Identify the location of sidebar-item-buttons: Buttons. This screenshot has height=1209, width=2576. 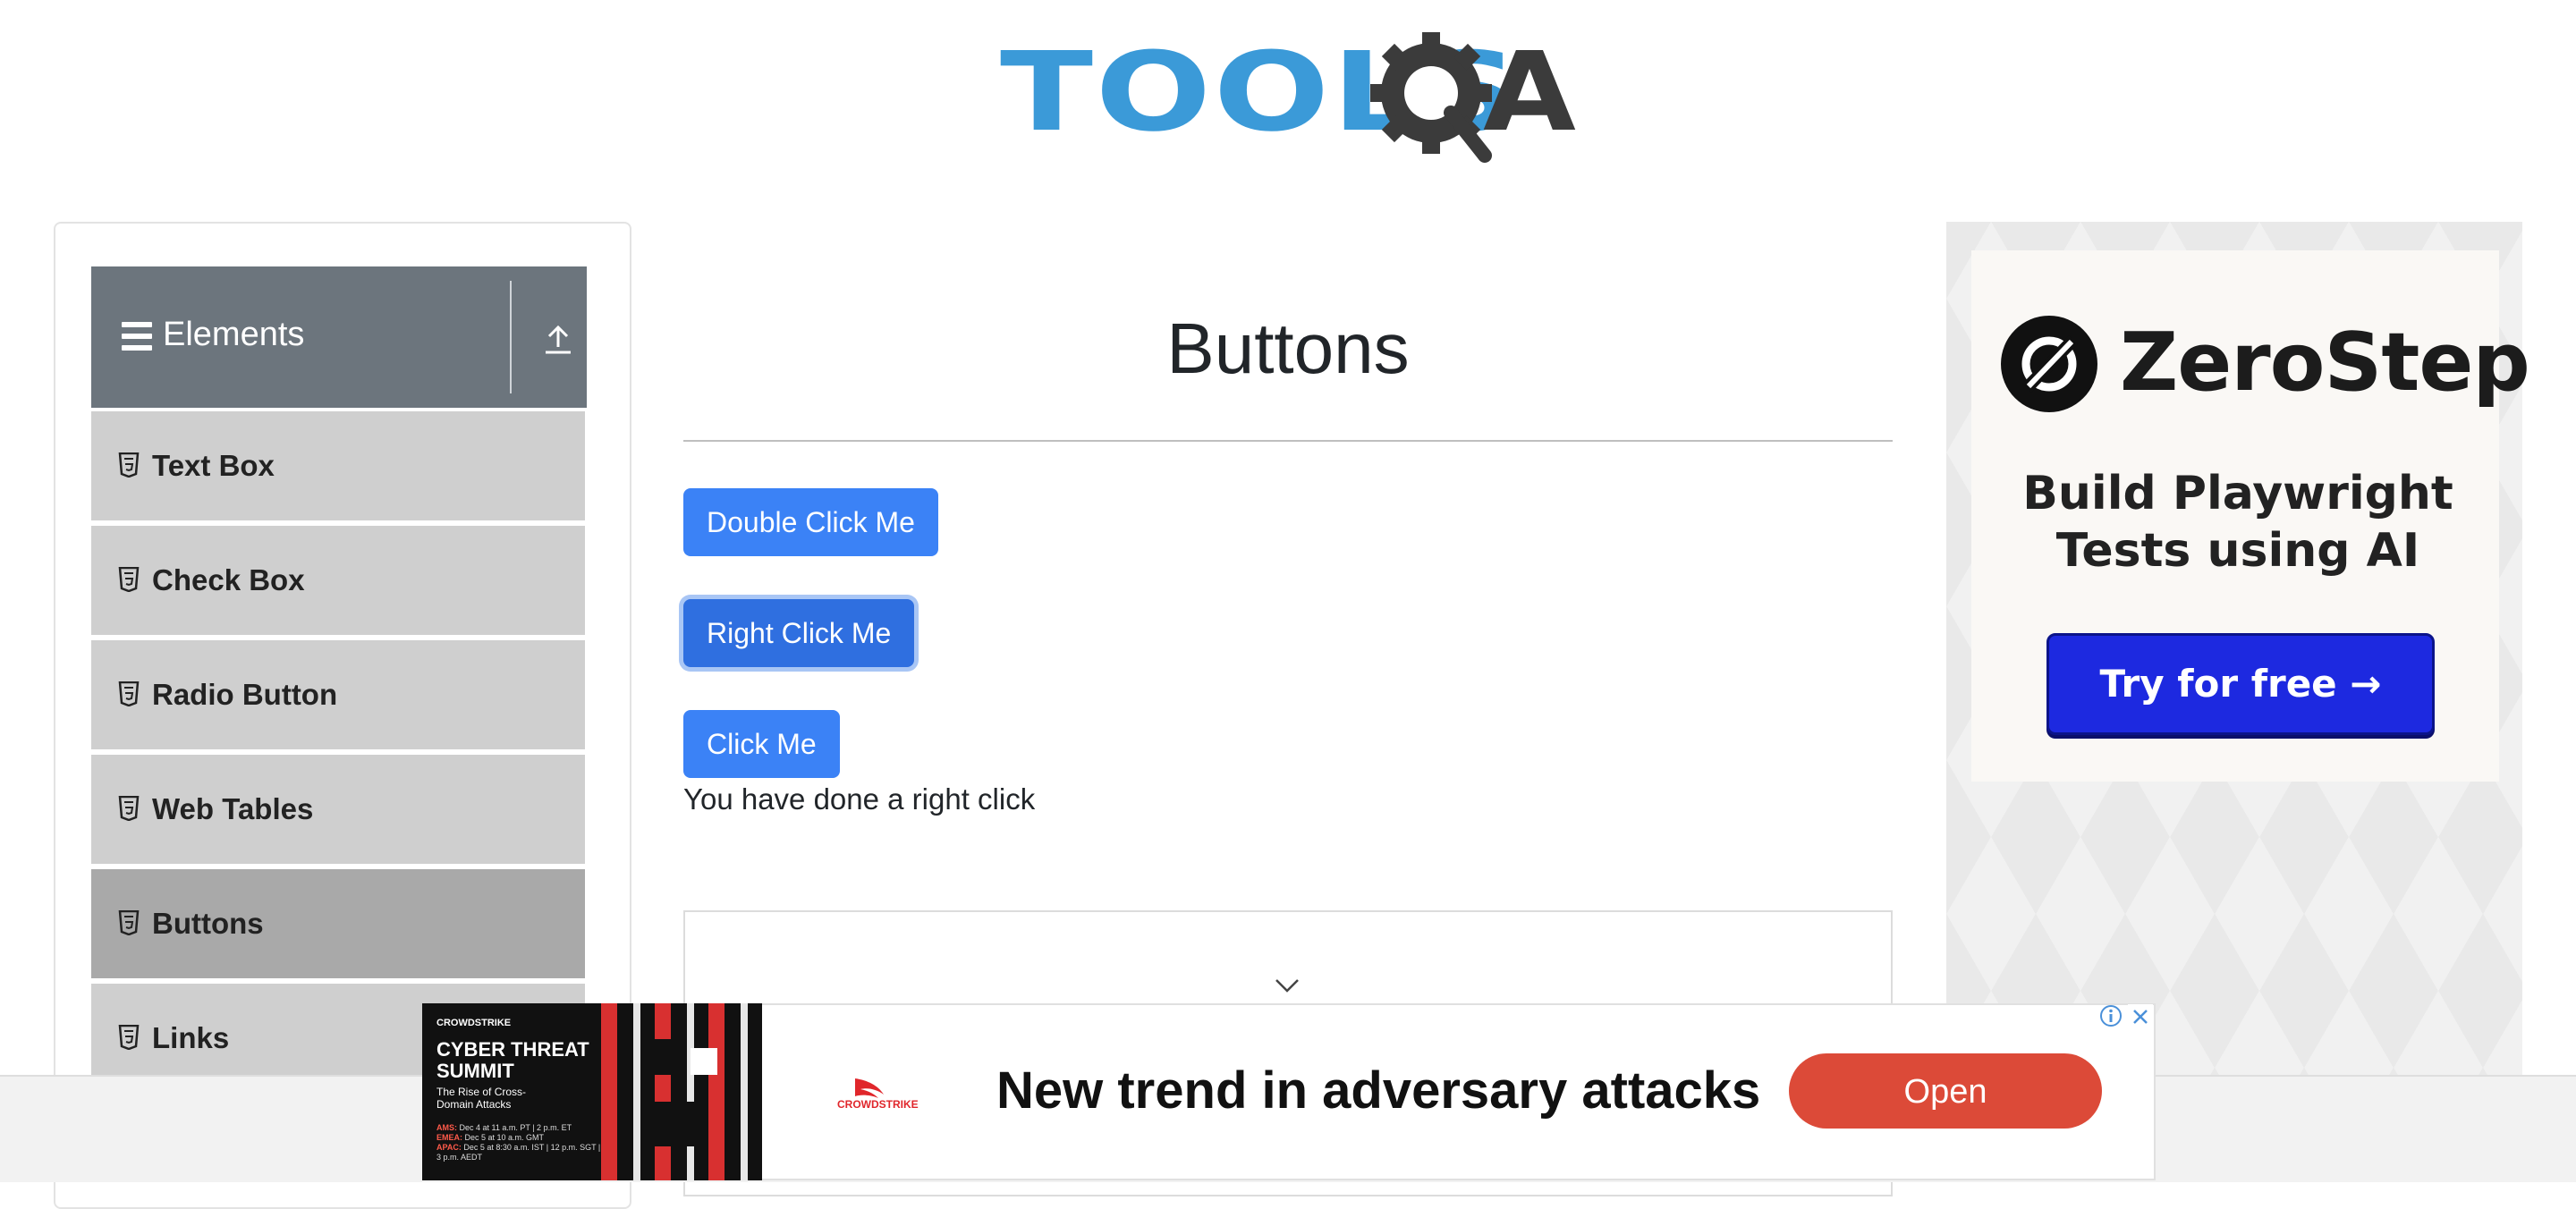
(338, 922).